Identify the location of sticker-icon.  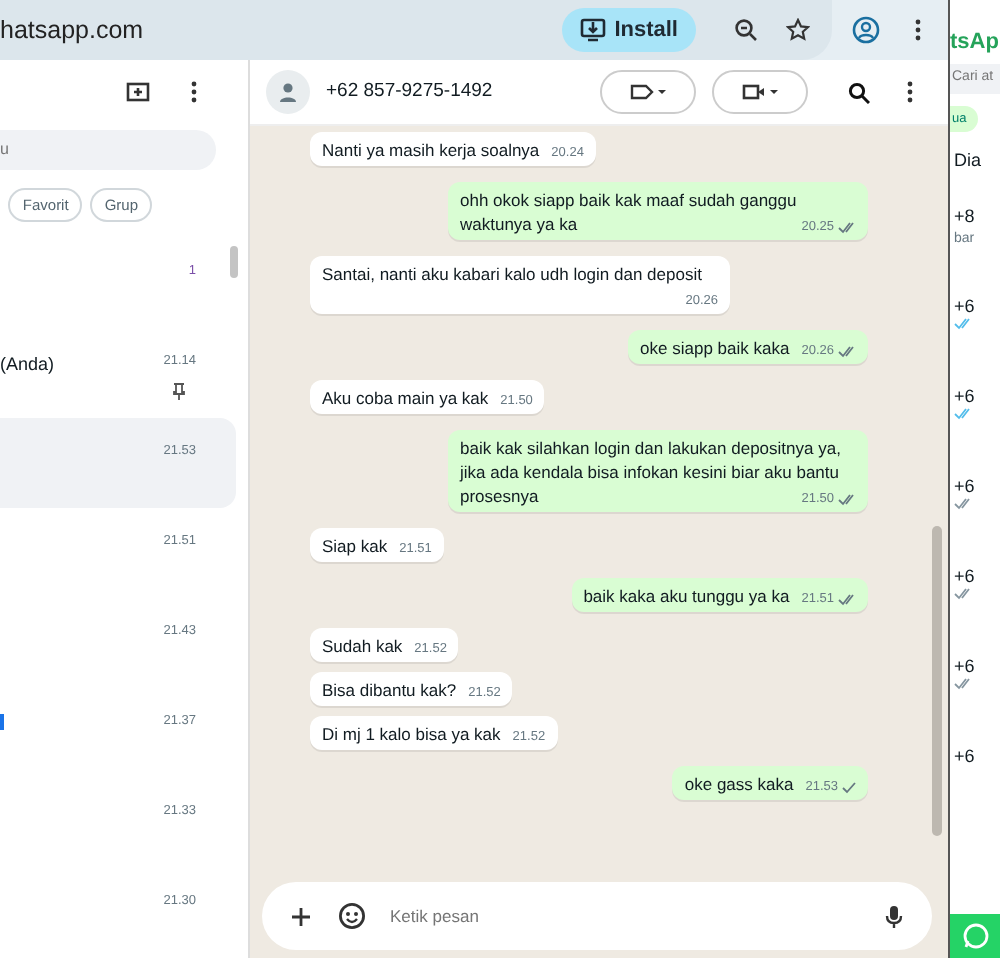
(352, 916).